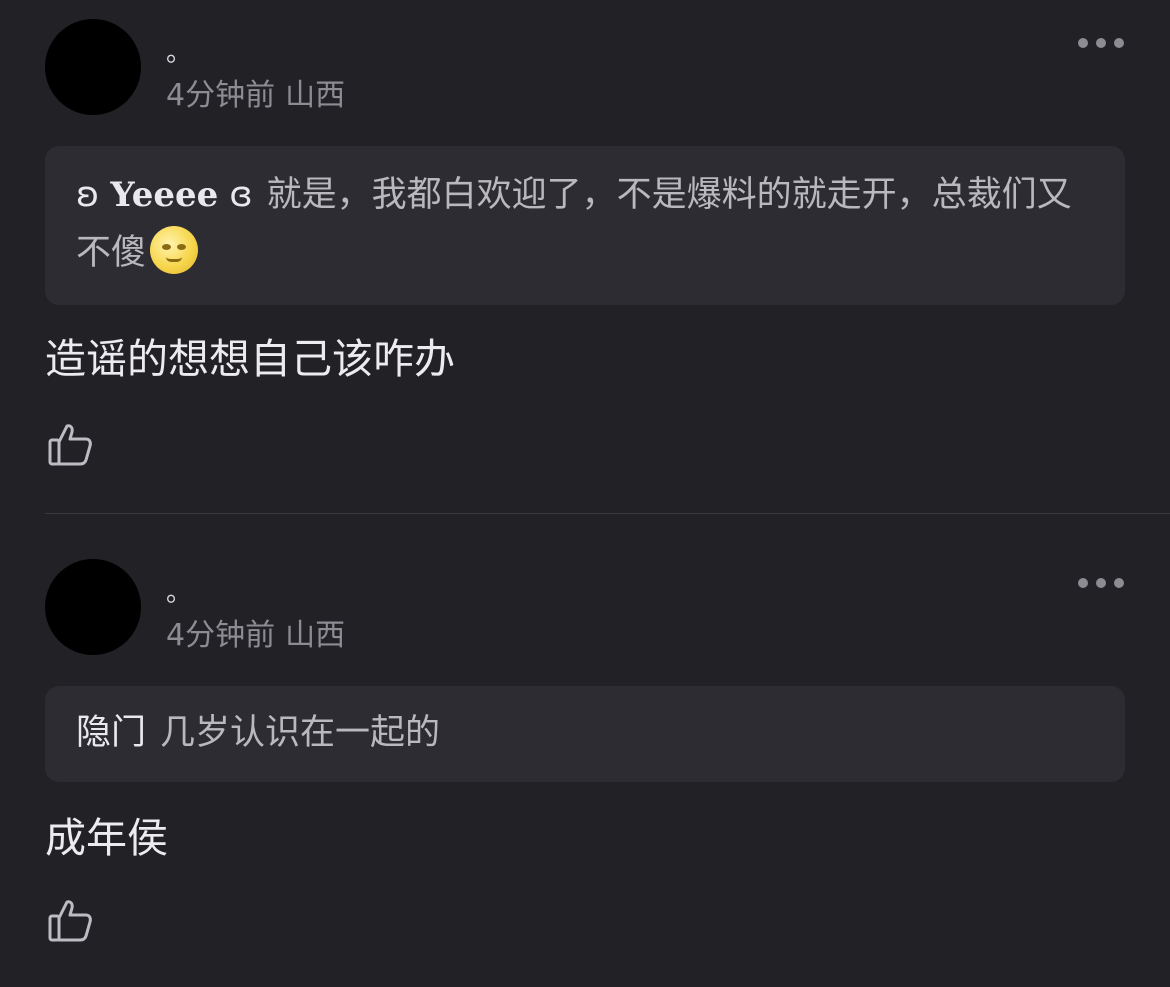 This screenshot has height=987, width=1170. Describe the element at coordinates (111, 733) in the screenshot. I see `quoted-author: 隐门` at that location.